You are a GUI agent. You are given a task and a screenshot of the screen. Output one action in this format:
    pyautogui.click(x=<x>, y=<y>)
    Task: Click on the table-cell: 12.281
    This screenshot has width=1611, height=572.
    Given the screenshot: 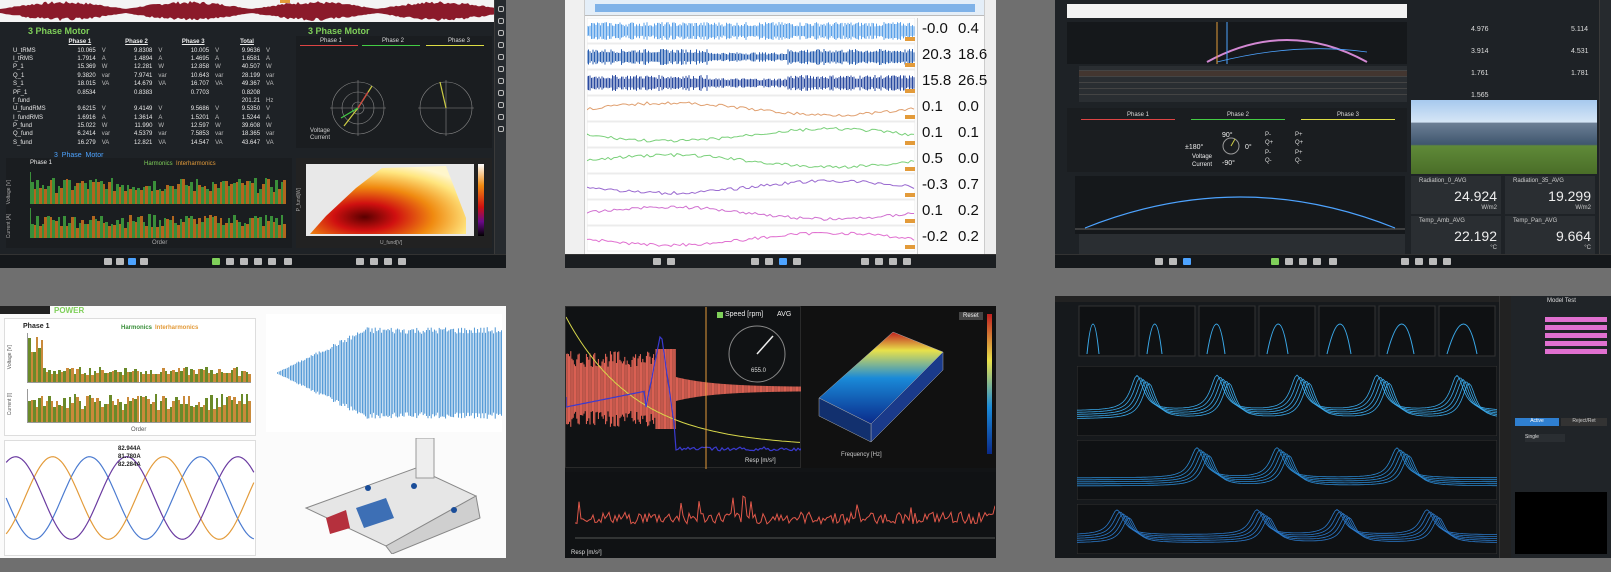 What is the action you would take?
    pyautogui.click(x=143, y=67)
    